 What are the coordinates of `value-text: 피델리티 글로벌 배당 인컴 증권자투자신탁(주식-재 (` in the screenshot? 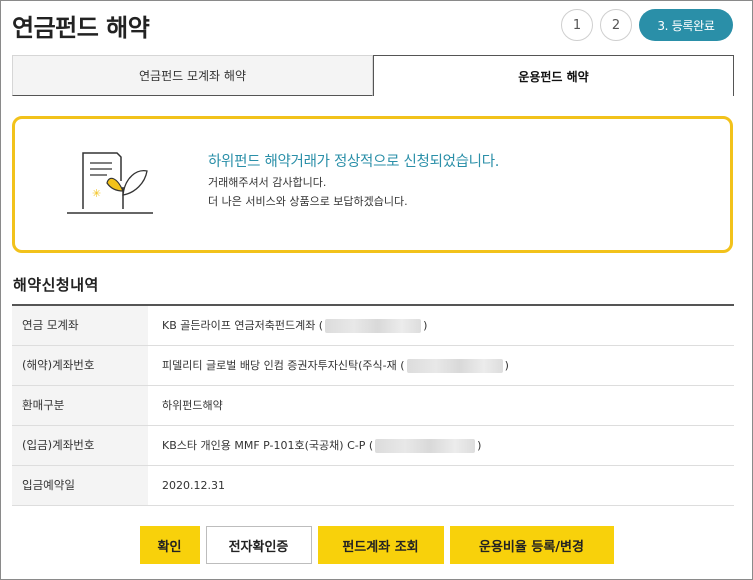 It's located at (283, 365).